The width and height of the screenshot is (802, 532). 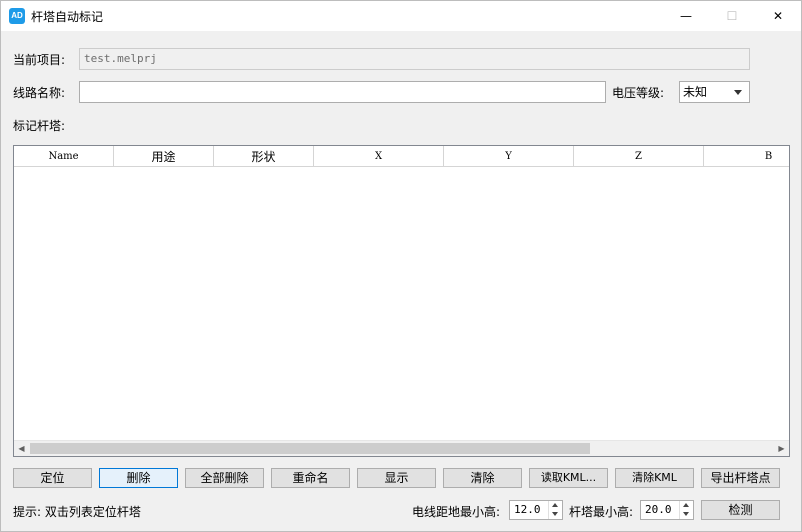 What do you see at coordinates (781, 448) in the screenshot?
I see `scroll-right-icon: ▶` at bounding box center [781, 448].